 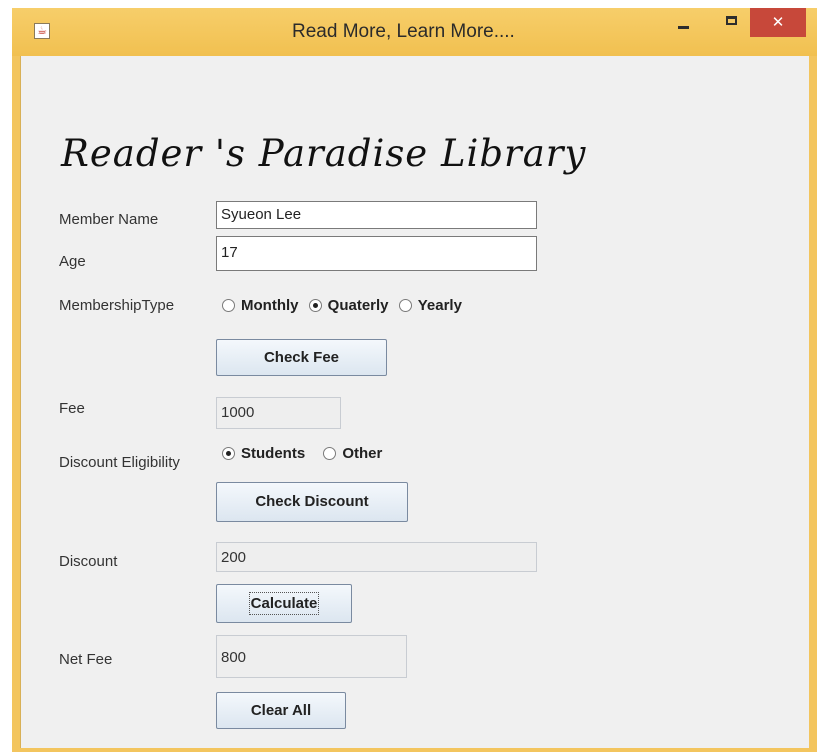 What do you see at coordinates (273, 453) in the screenshot?
I see `radio-students-label: Students` at bounding box center [273, 453].